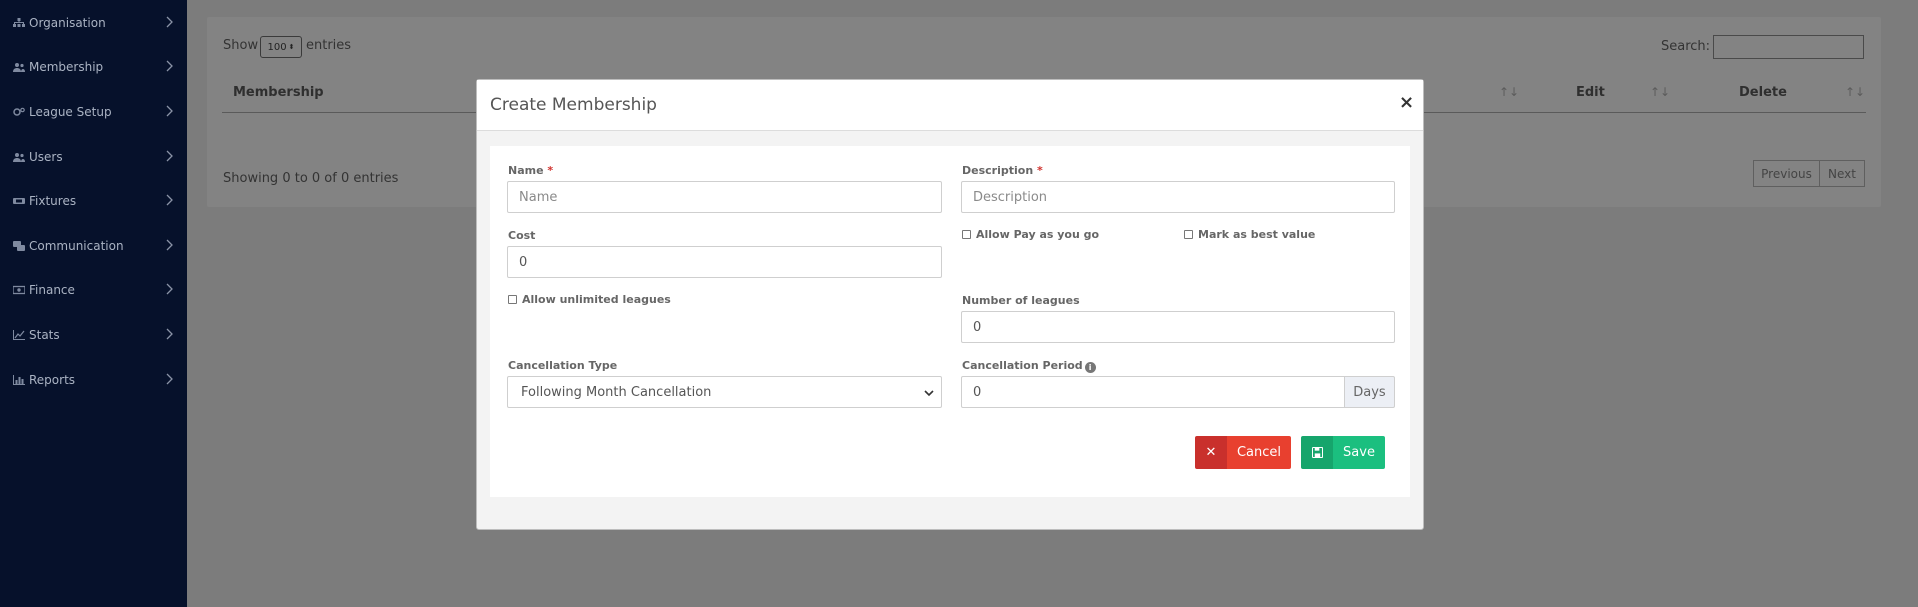 This screenshot has width=1918, height=607. I want to click on description-label: Description *, so click(1002, 170).